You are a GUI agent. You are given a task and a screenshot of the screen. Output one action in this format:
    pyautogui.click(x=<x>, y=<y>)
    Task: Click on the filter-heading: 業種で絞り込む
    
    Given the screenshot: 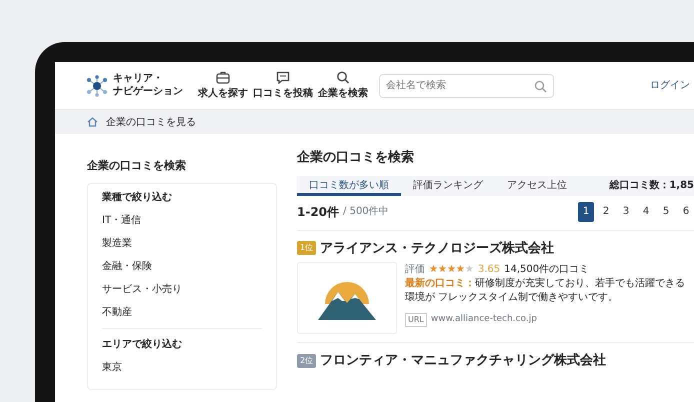 What is the action you would take?
    pyautogui.click(x=137, y=197)
    